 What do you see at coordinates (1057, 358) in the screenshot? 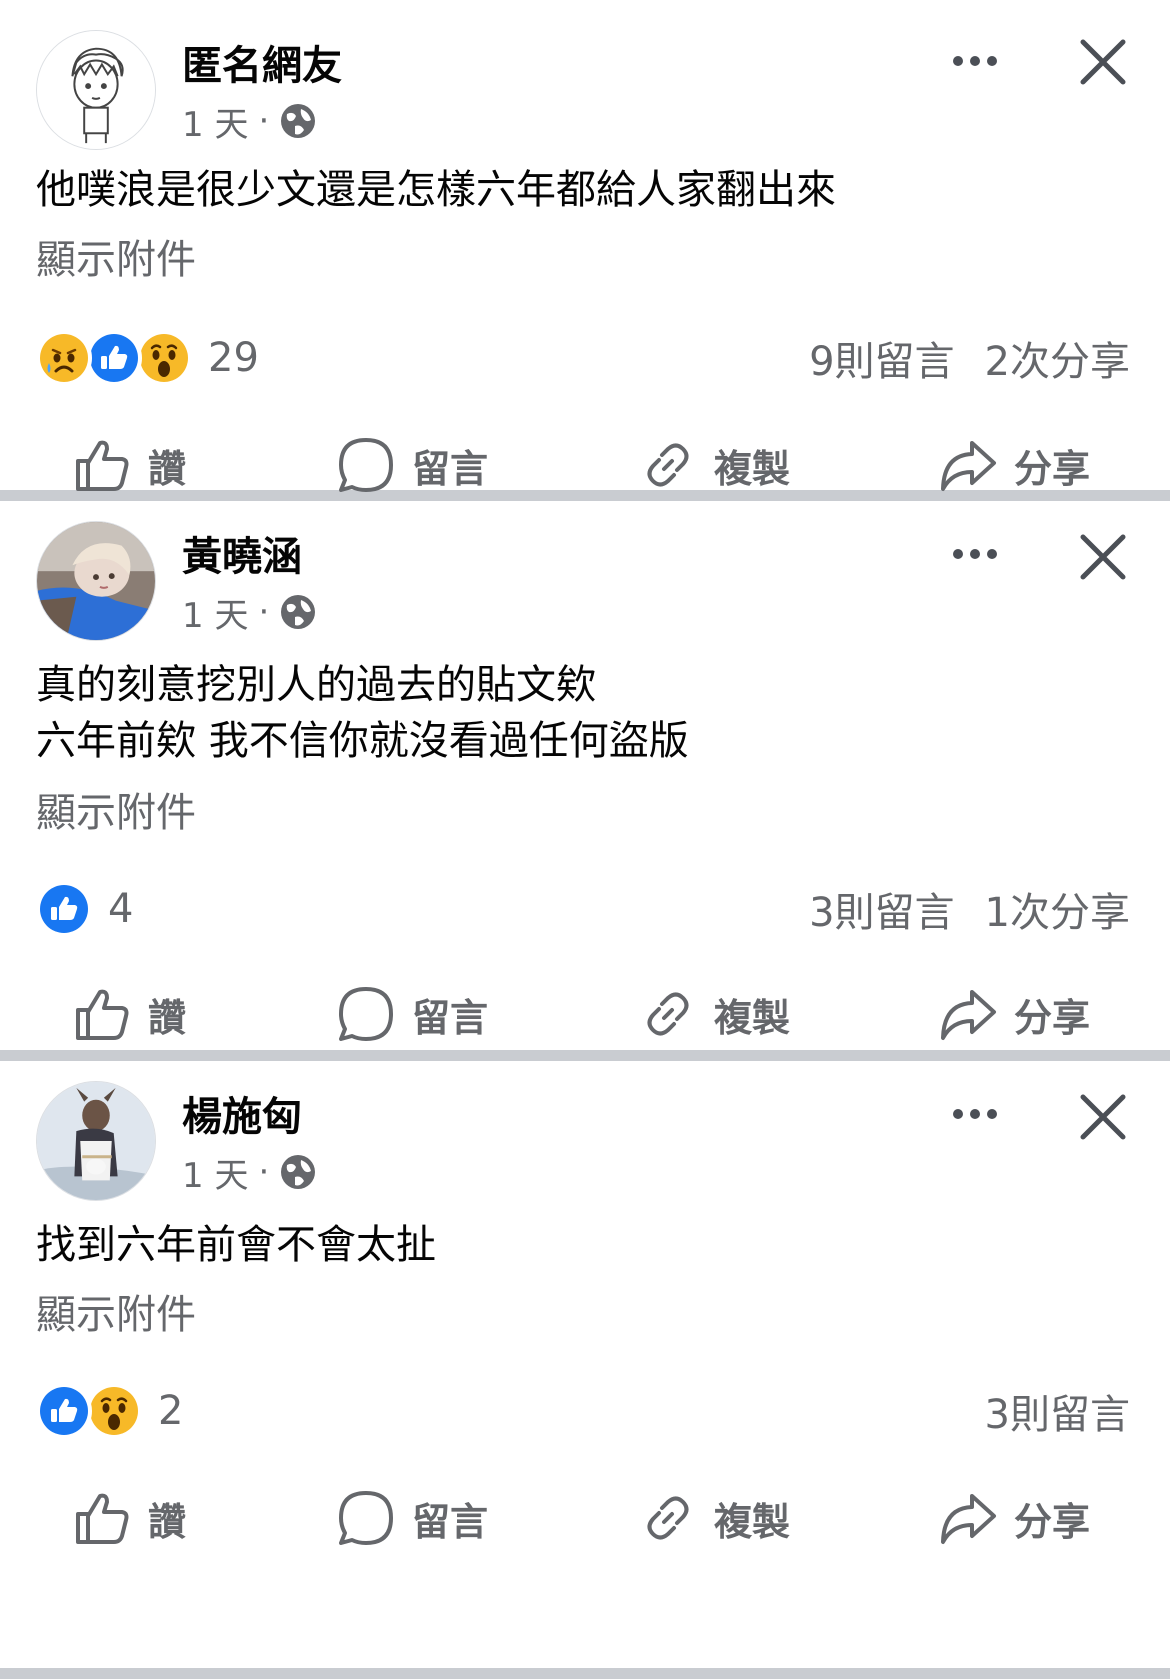
I see `share-count: 2次分享` at bounding box center [1057, 358].